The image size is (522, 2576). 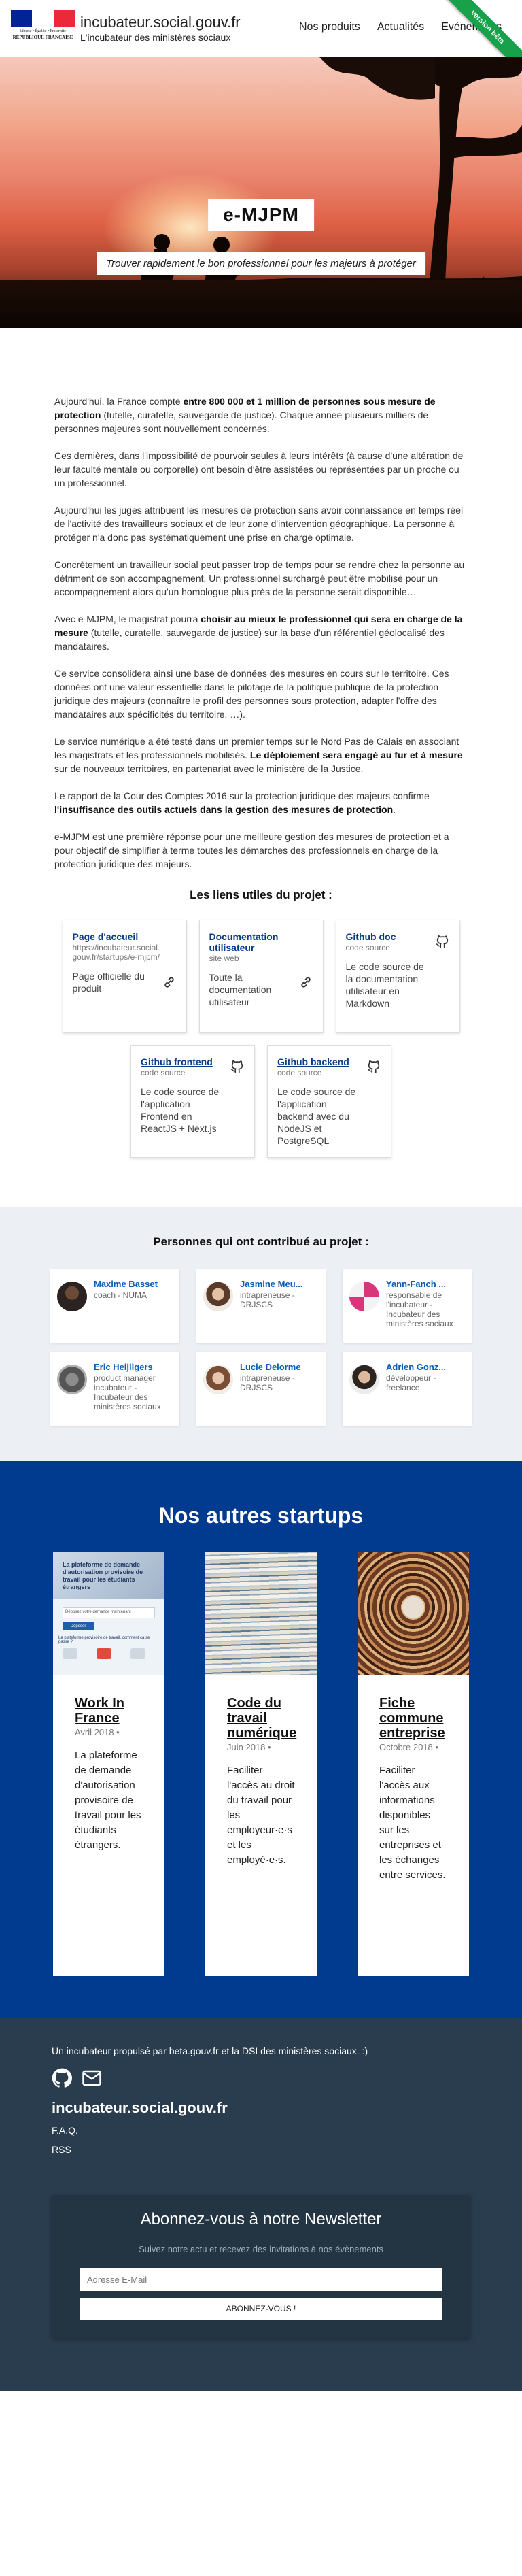 I want to click on brand-subtitle: L'incubateur des ministères sociaux, so click(x=155, y=37).